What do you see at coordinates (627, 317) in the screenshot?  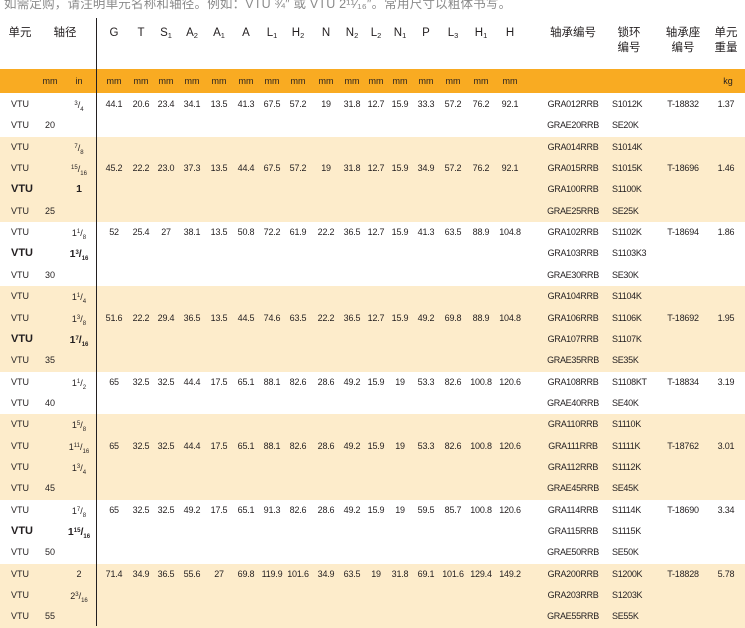 I see `row-lock-no: S1106K` at bounding box center [627, 317].